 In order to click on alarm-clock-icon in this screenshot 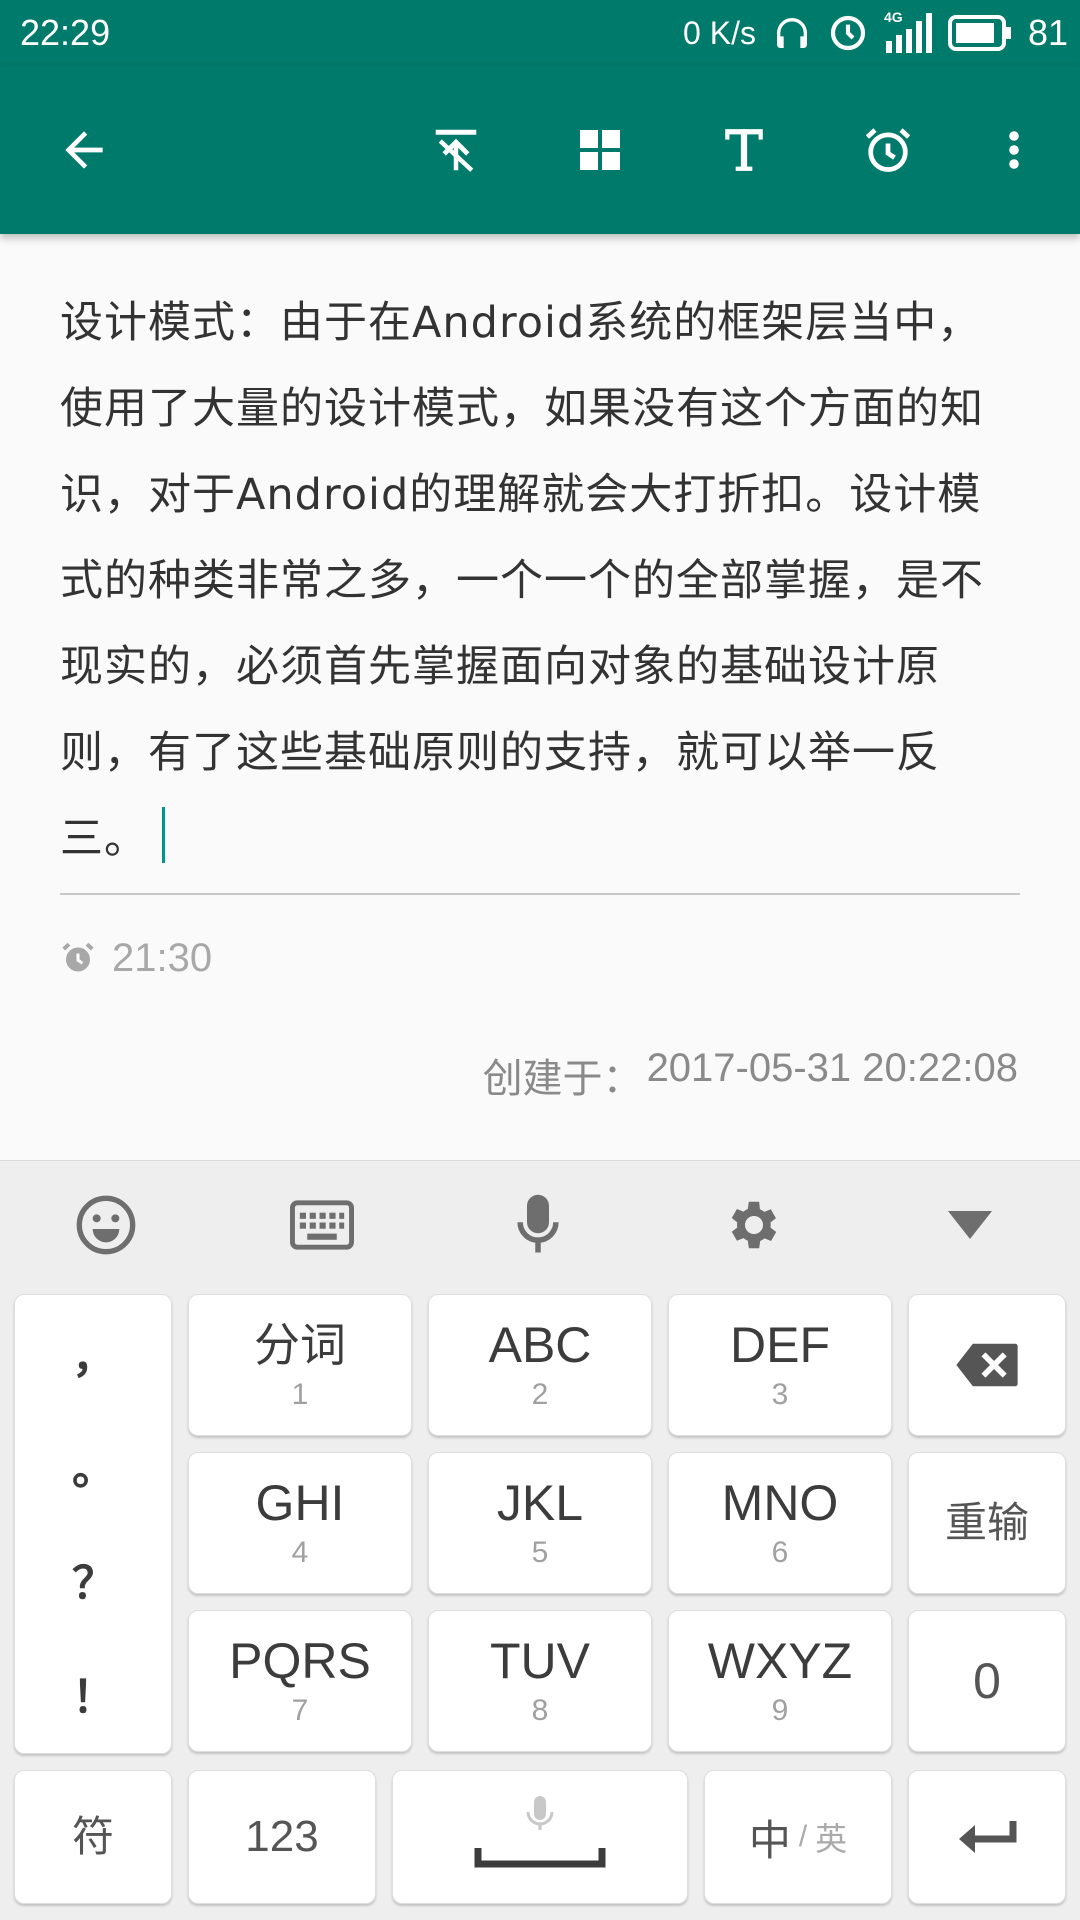, I will do `click(78, 957)`.